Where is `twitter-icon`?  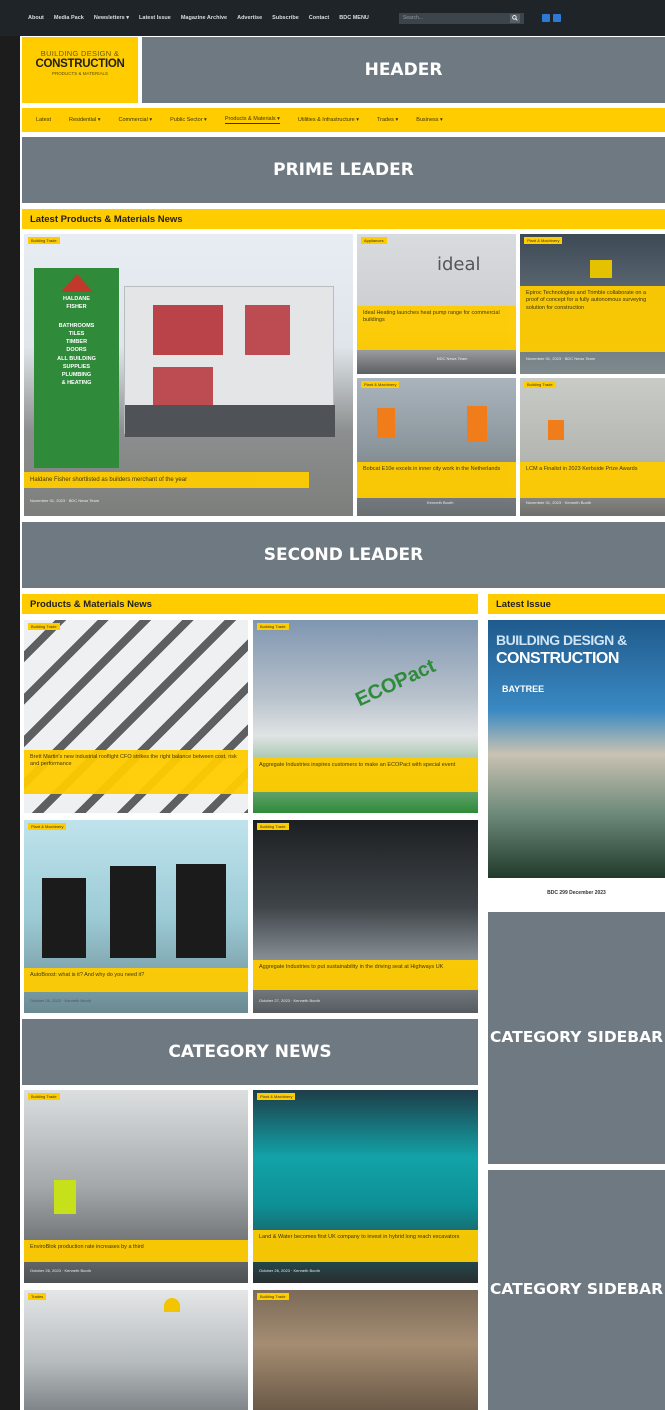
twitter-icon is located at coordinates (556, 18).